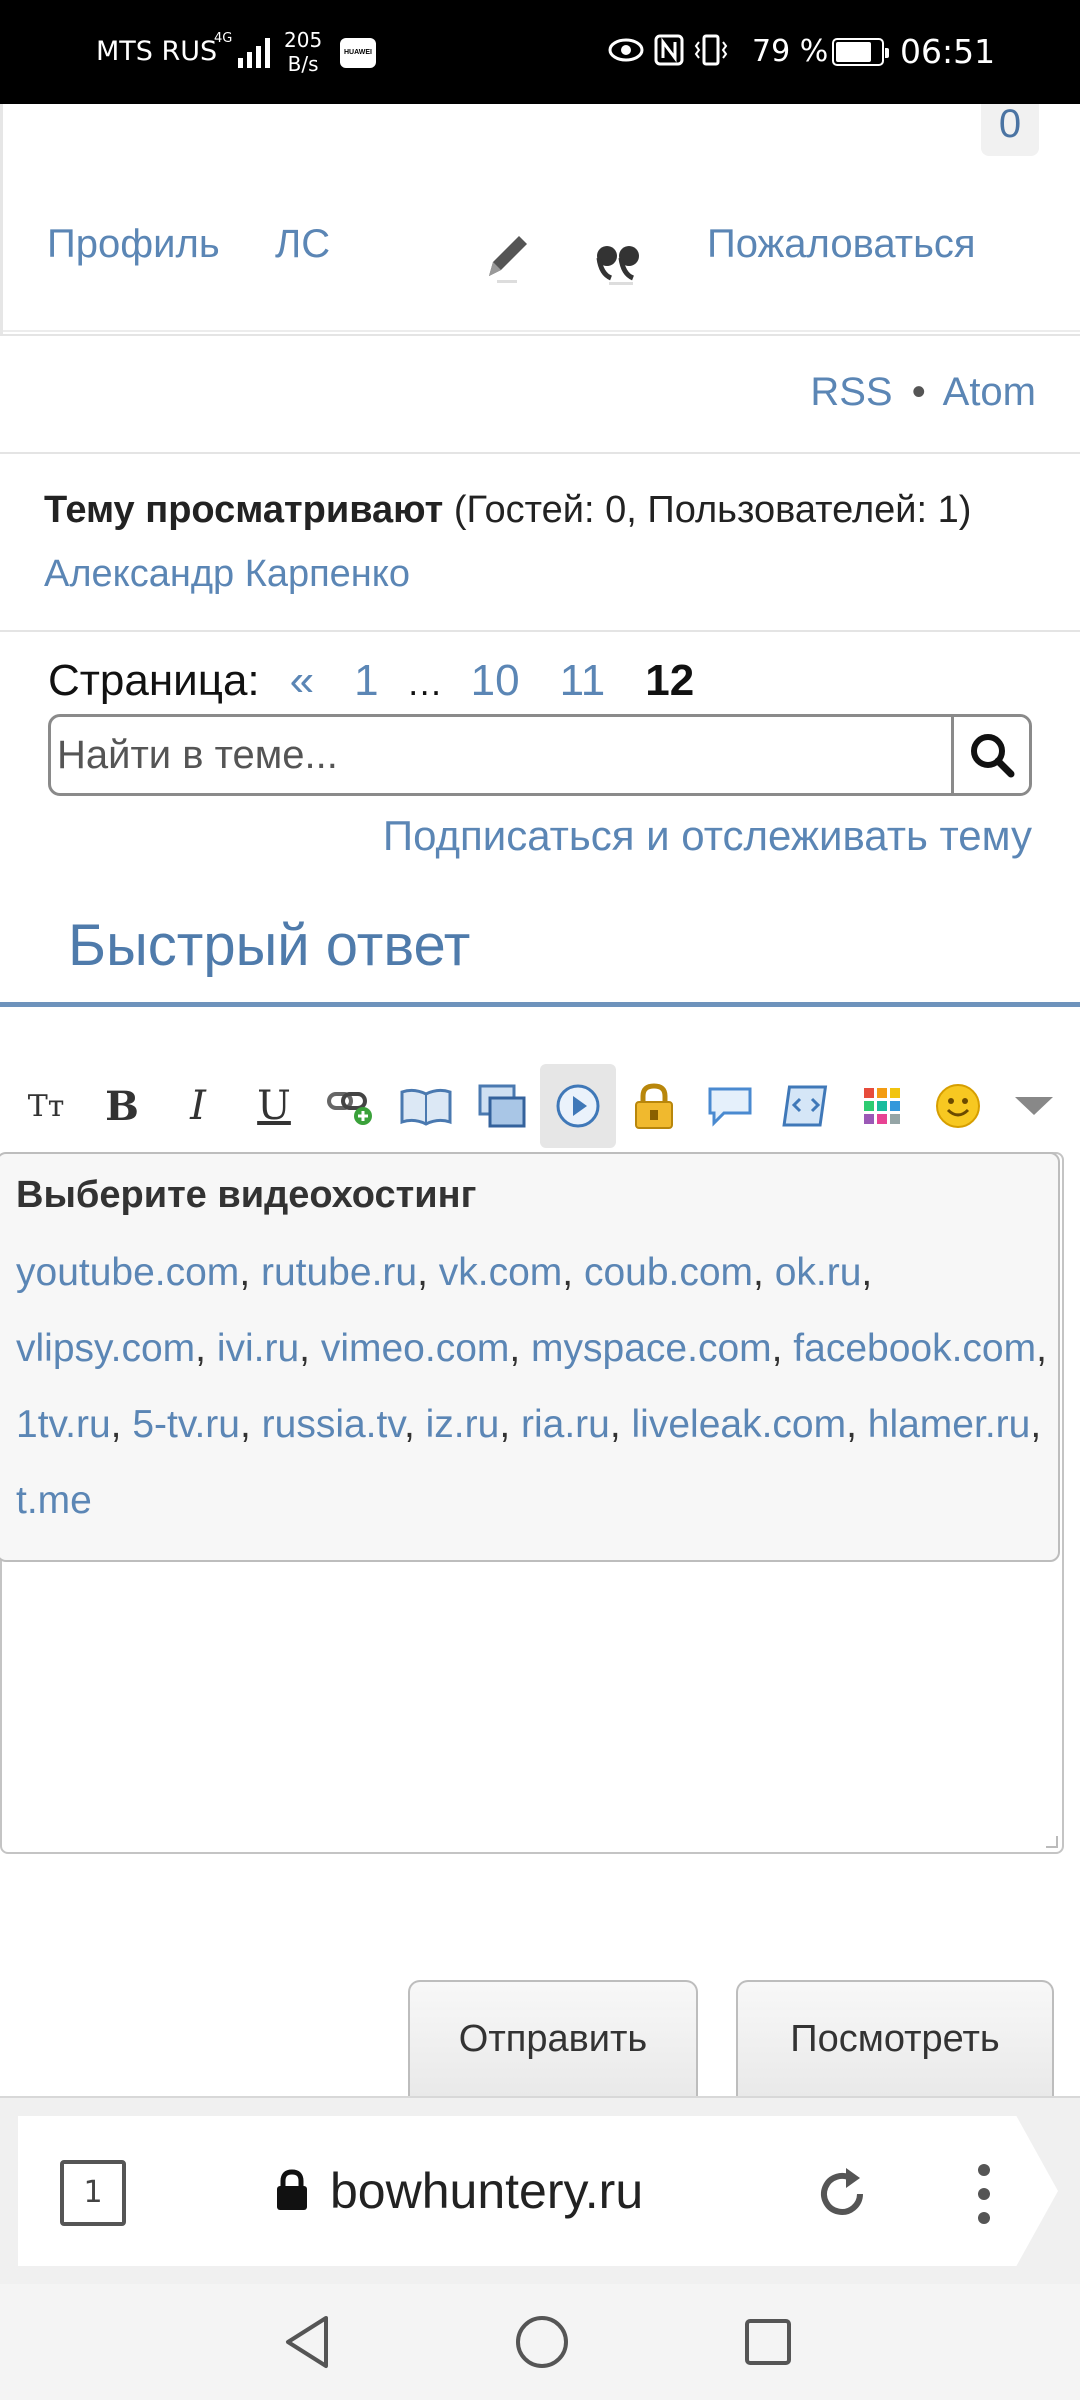  Describe the element at coordinates (339, 1272) in the screenshot. I see `video-host-link: rutube.ru` at that location.